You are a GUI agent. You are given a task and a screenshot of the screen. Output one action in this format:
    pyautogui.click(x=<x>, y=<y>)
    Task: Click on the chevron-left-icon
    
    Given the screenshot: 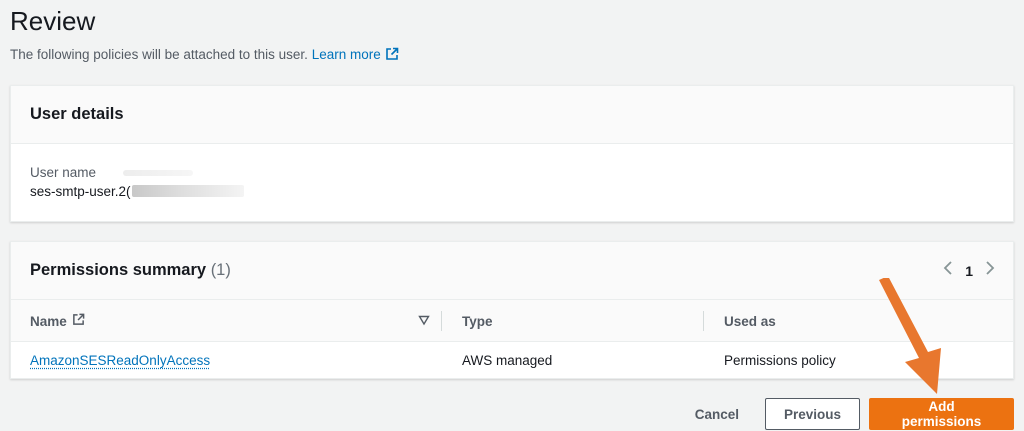 What is the action you would take?
    pyautogui.click(x=947, y=268)
    